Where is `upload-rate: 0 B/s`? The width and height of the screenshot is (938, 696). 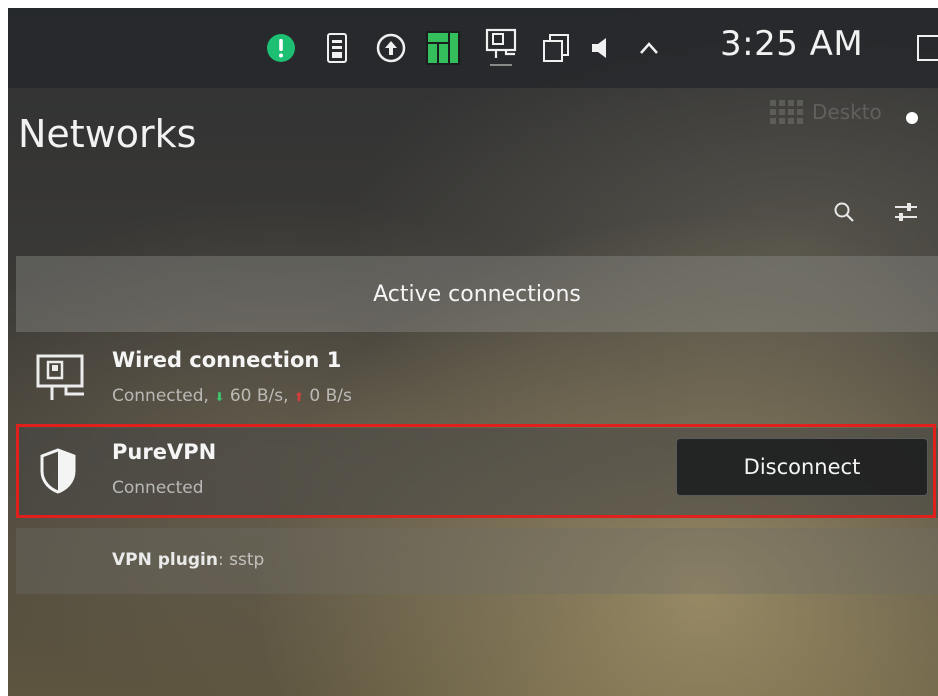
upload-rate: 0 B/s is located at coordinates (330, 396).